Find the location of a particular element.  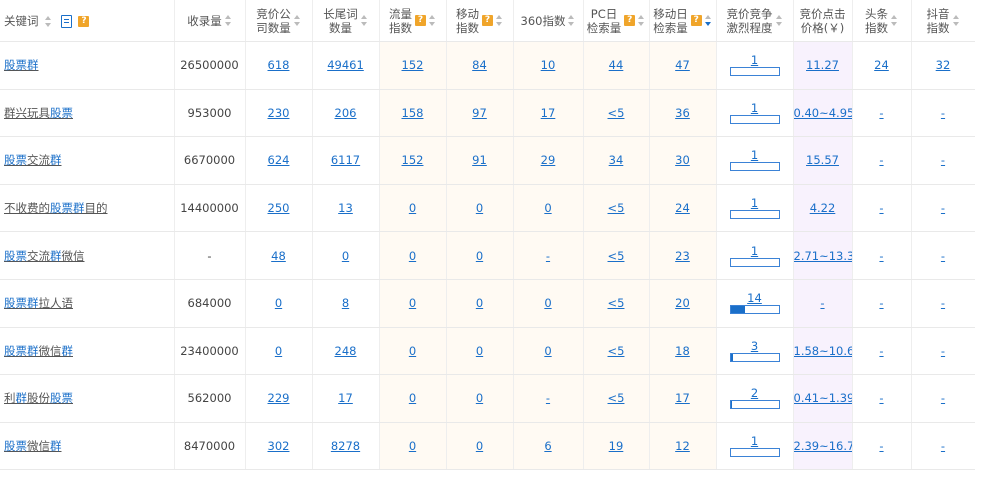

longtail-cell: 6117 is located at coordinates (346, 160).